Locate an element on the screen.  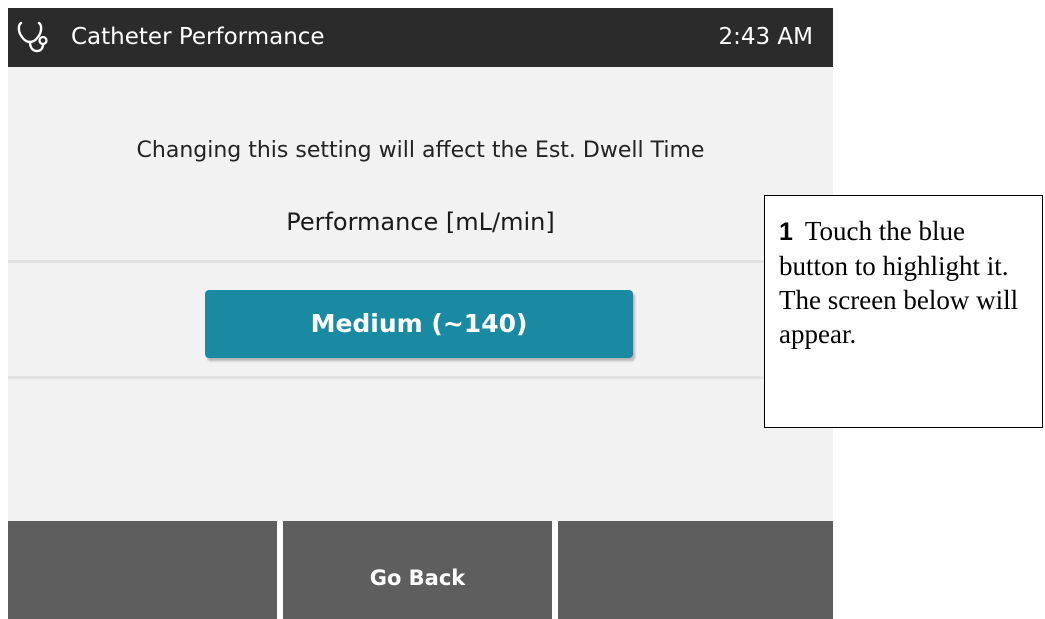
softkey-bar: Go Back is located at coordinates (420, 570).